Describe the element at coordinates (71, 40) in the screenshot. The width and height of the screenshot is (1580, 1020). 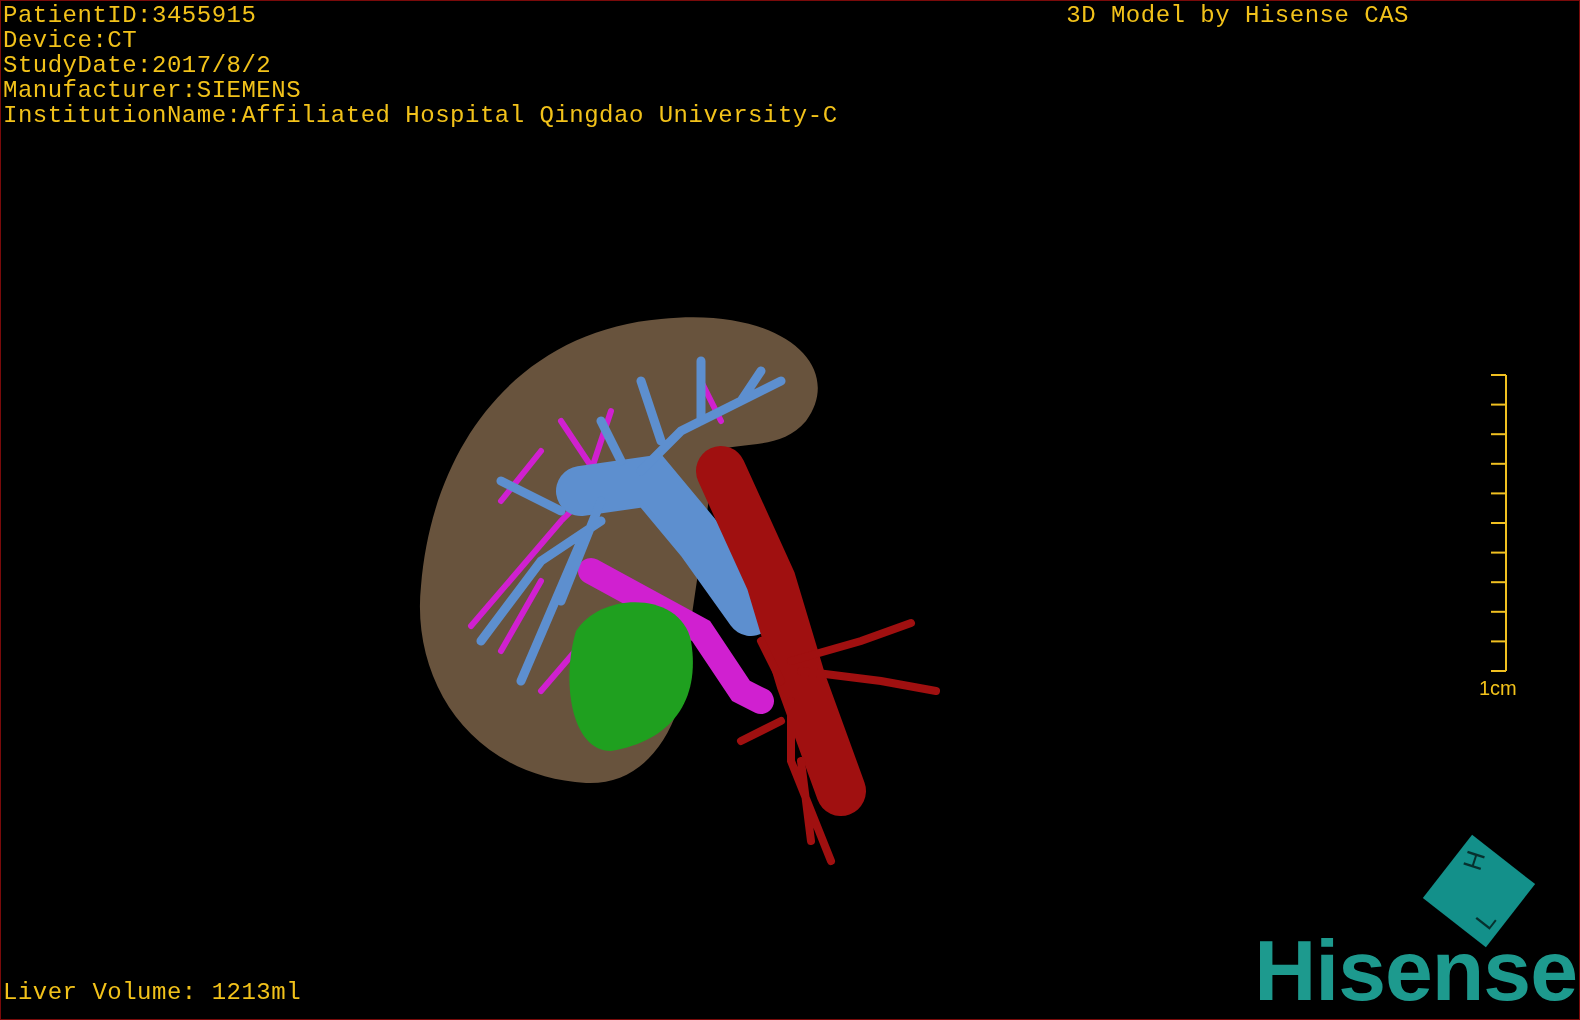
I see `study-info-text: Device:CT` at that location.